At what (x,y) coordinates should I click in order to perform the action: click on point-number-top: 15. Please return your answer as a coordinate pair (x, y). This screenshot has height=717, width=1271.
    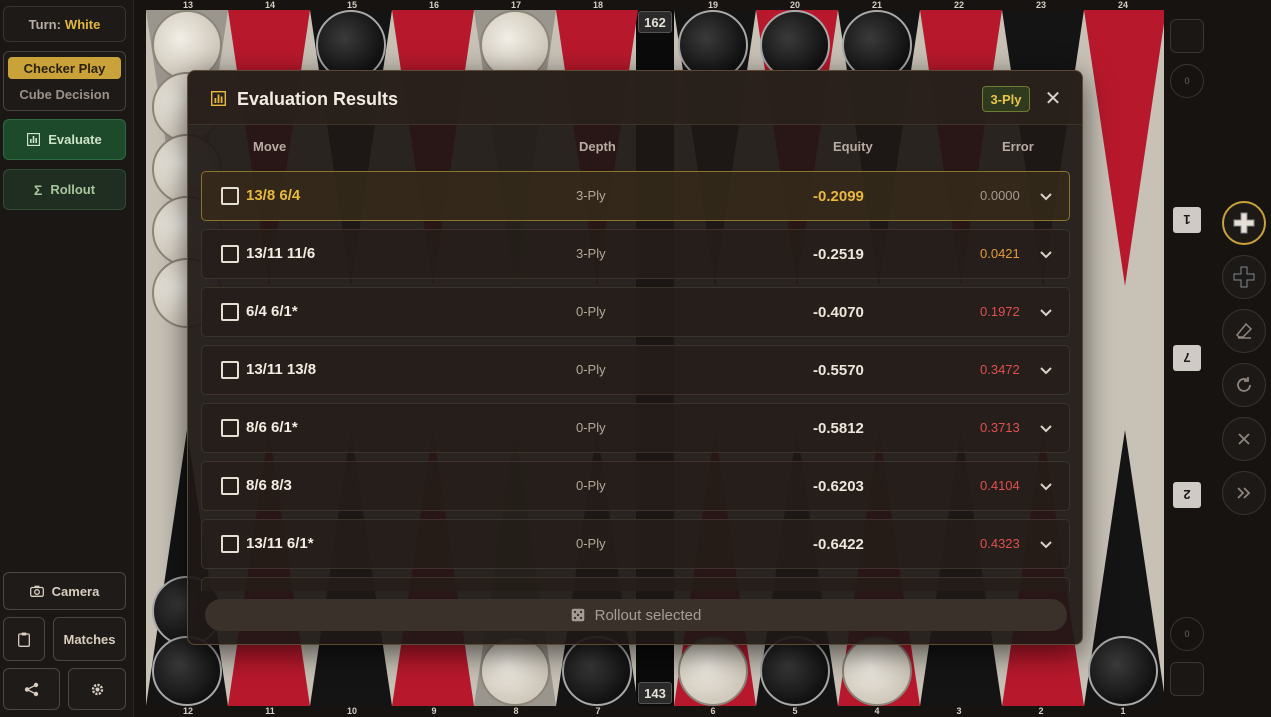
    Looking at the image, I should click on (351, 5).